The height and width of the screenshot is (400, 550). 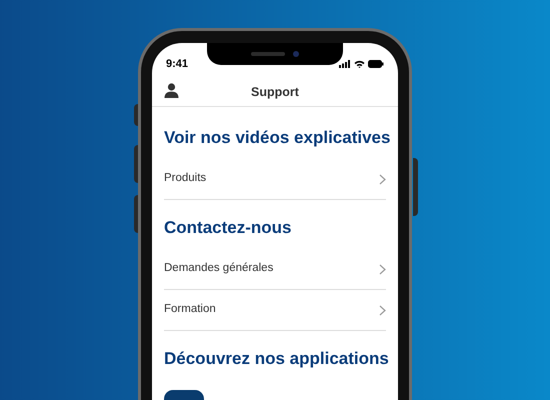 I want to click on status-time: 9:41, so click(x=177, y=64).